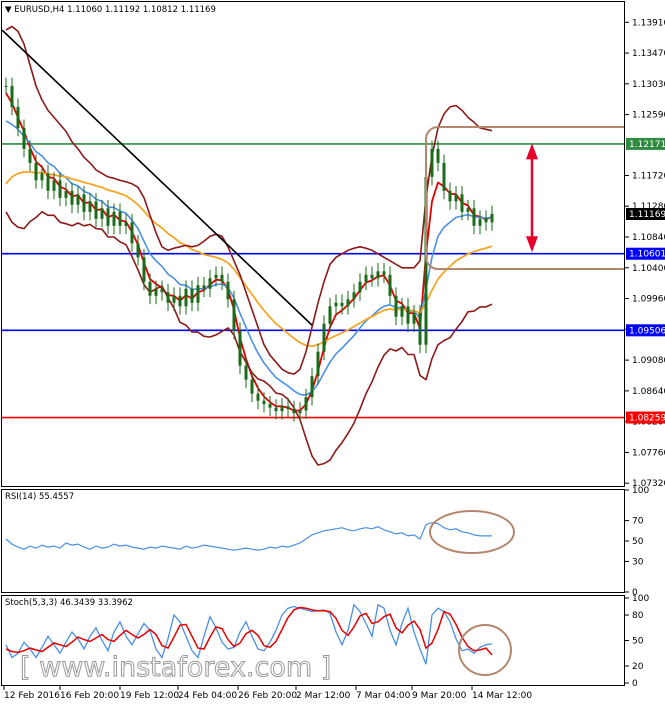 Image resolution: width=665 pixels, height=704 pixels. I want to click on price-tick-label: 1.10840, so click(648, 238).